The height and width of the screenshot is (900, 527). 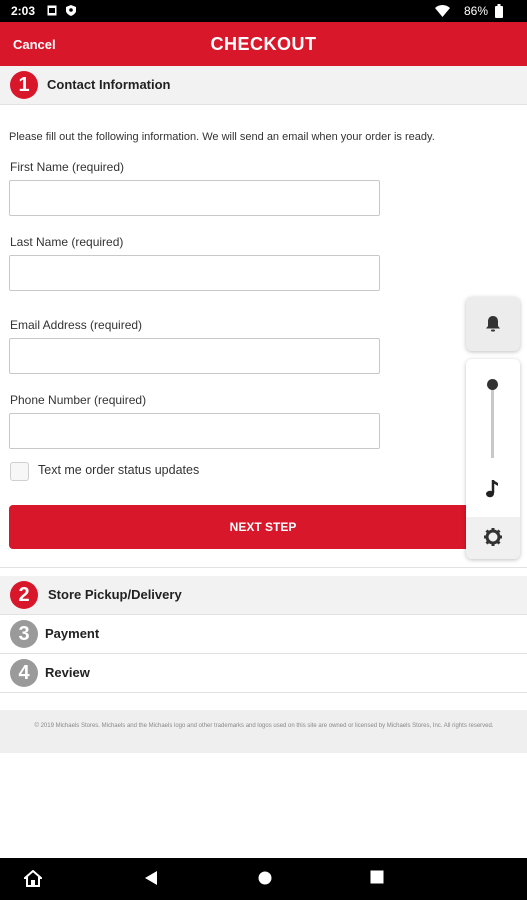 What do you see at coordinates (194, 198) in the screenshot?
I see `first-name-field` at bounding box center [194, 198].